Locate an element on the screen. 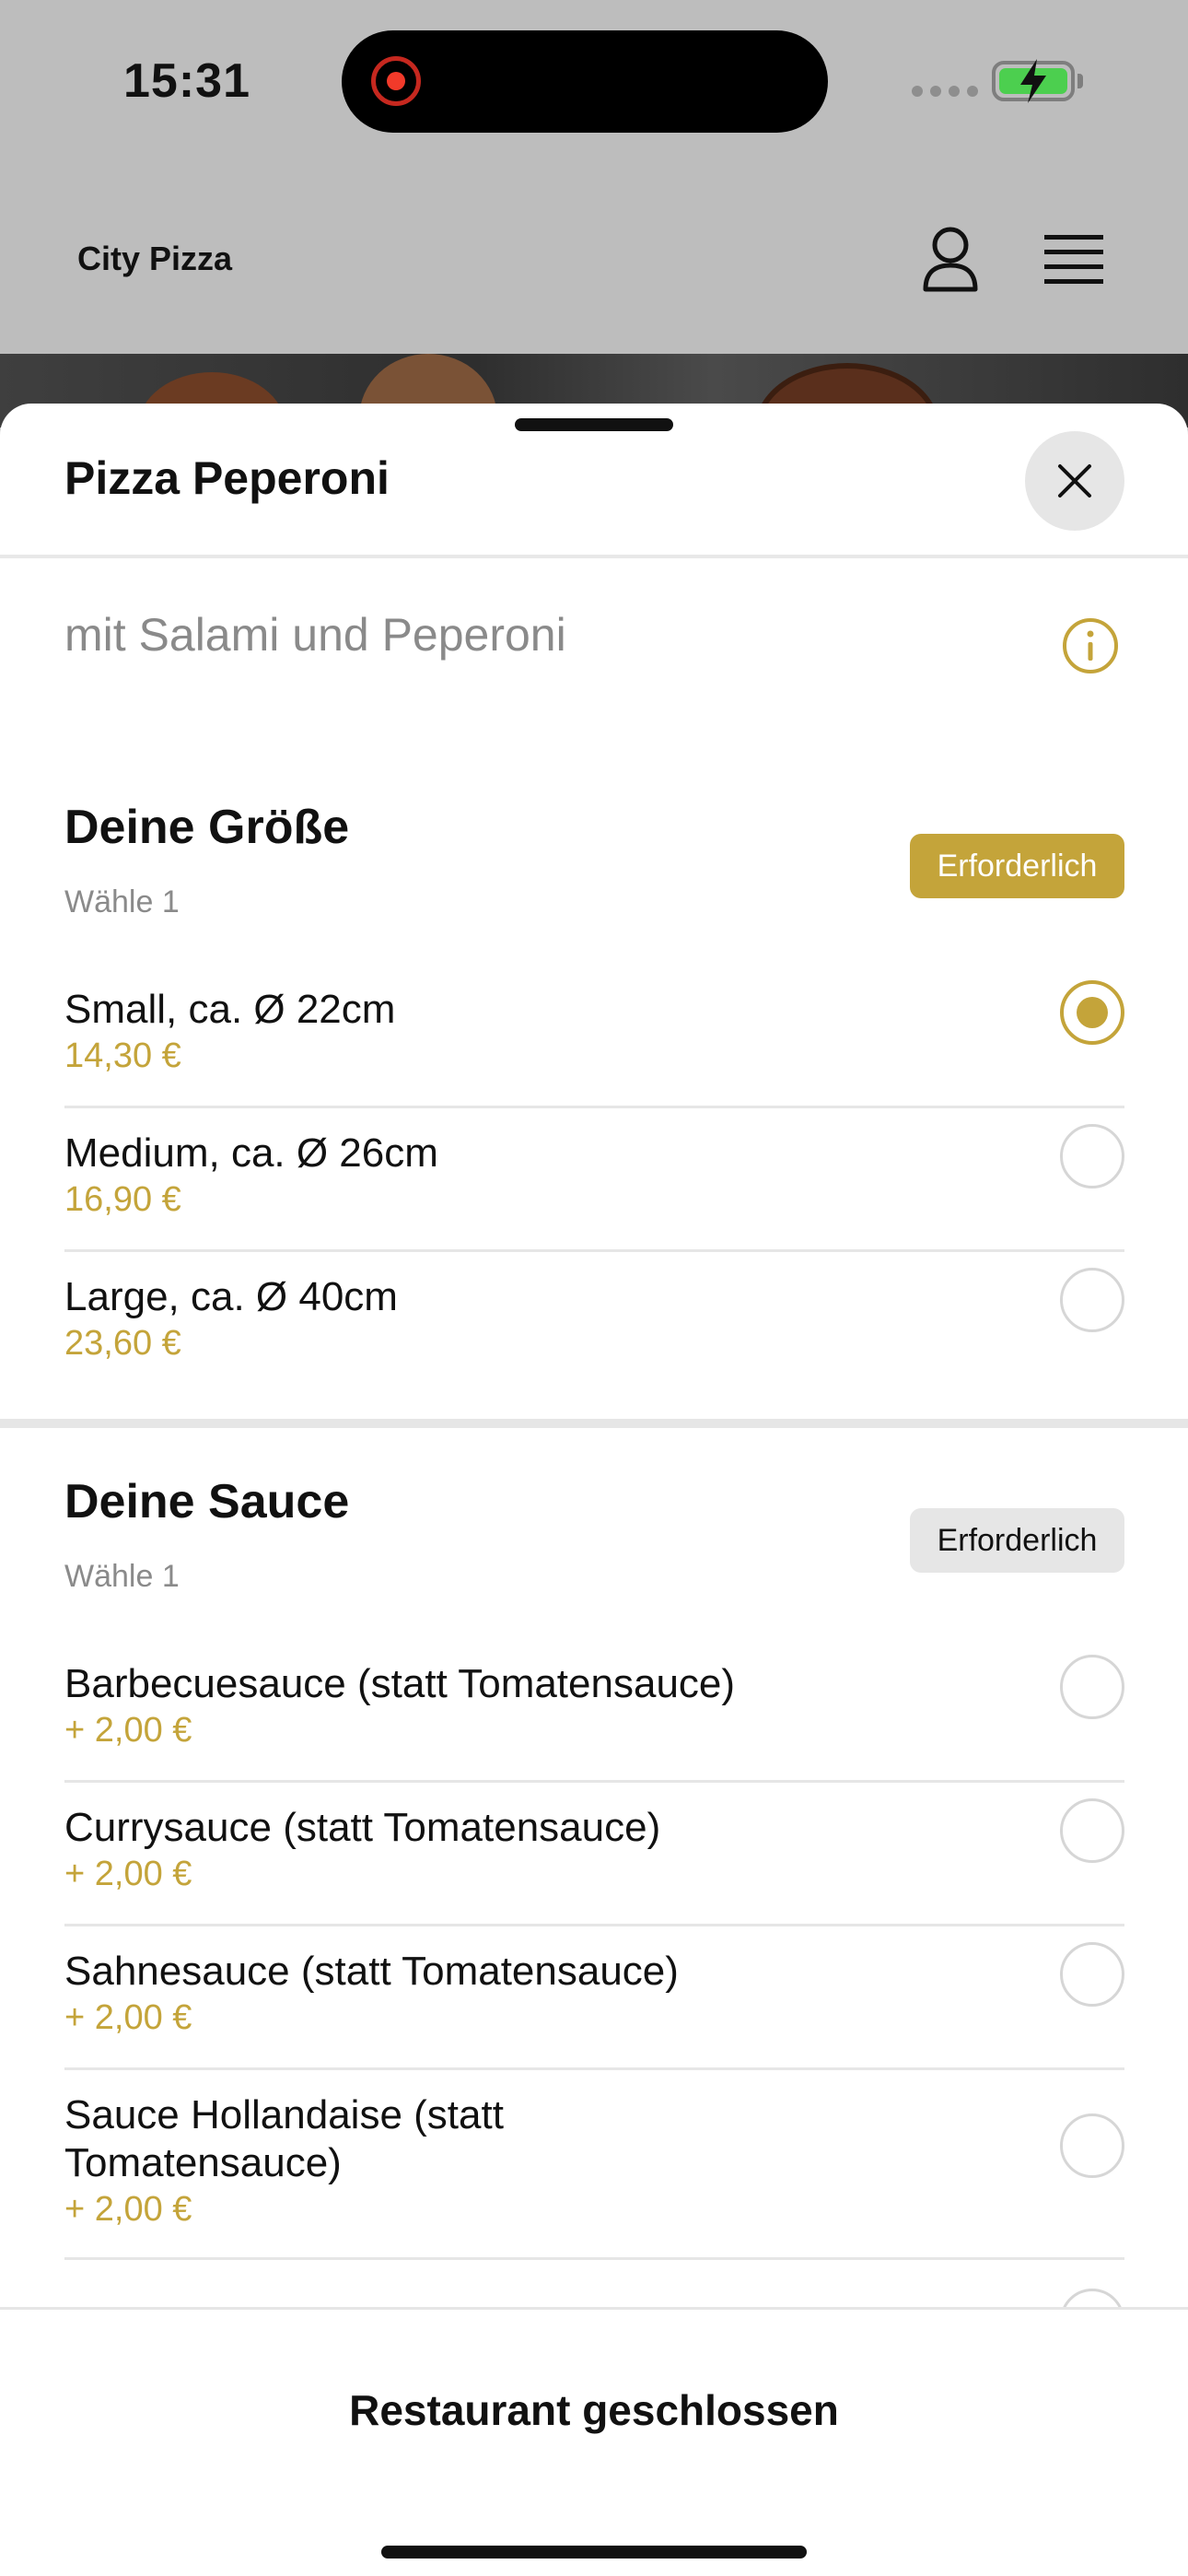  size-option-small: Small, ca. Ø 22cm 14,30 € is located at coordinates (594, 1033).